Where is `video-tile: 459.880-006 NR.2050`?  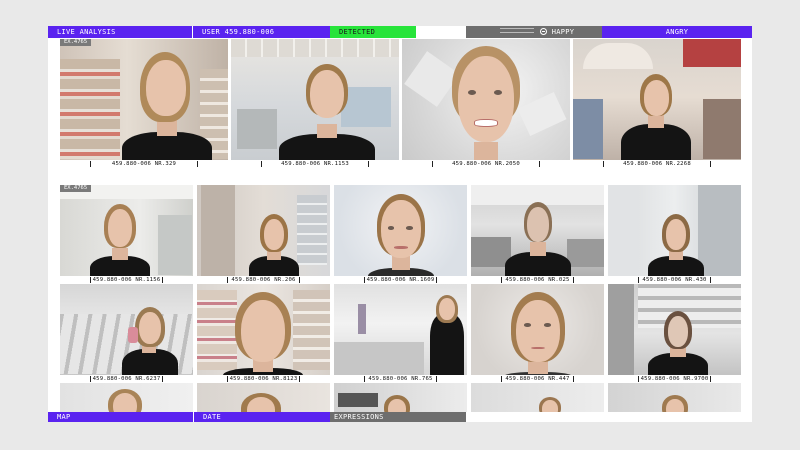
video-tile: 459.880-006 NR.2050 is located at coordinates (486, 103).